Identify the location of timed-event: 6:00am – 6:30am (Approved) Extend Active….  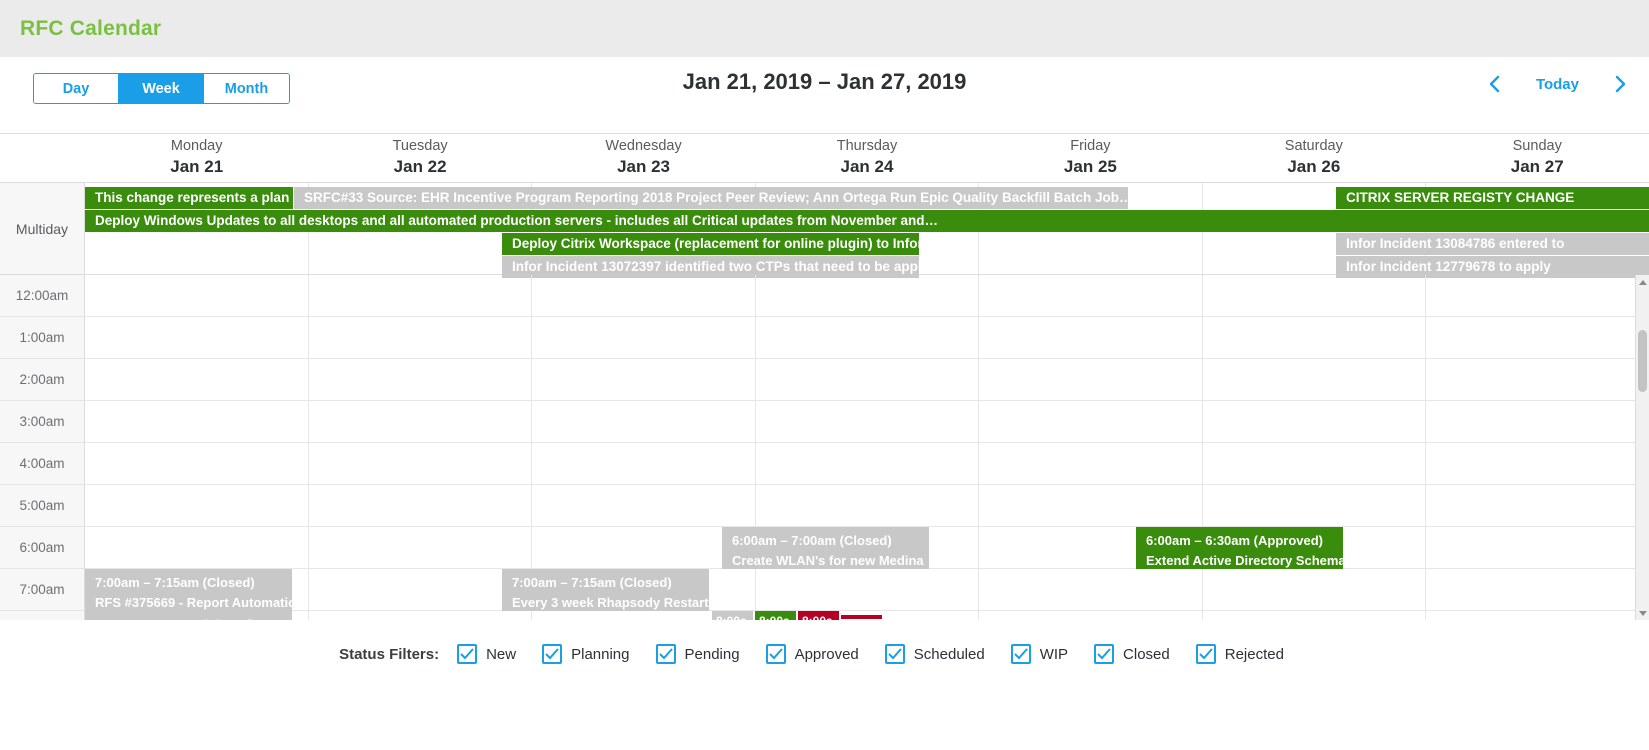
(1239, 548).